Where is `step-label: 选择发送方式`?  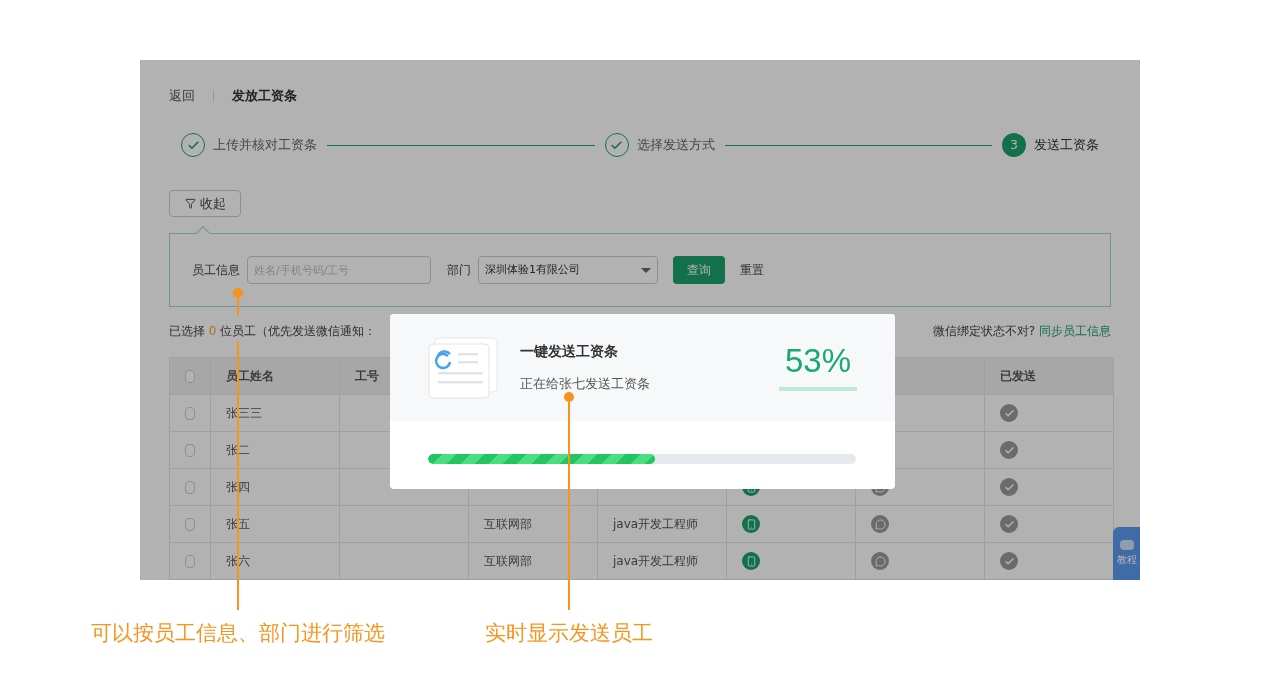 step-label: 选择发送方式 is located at coordinates (675, 145).